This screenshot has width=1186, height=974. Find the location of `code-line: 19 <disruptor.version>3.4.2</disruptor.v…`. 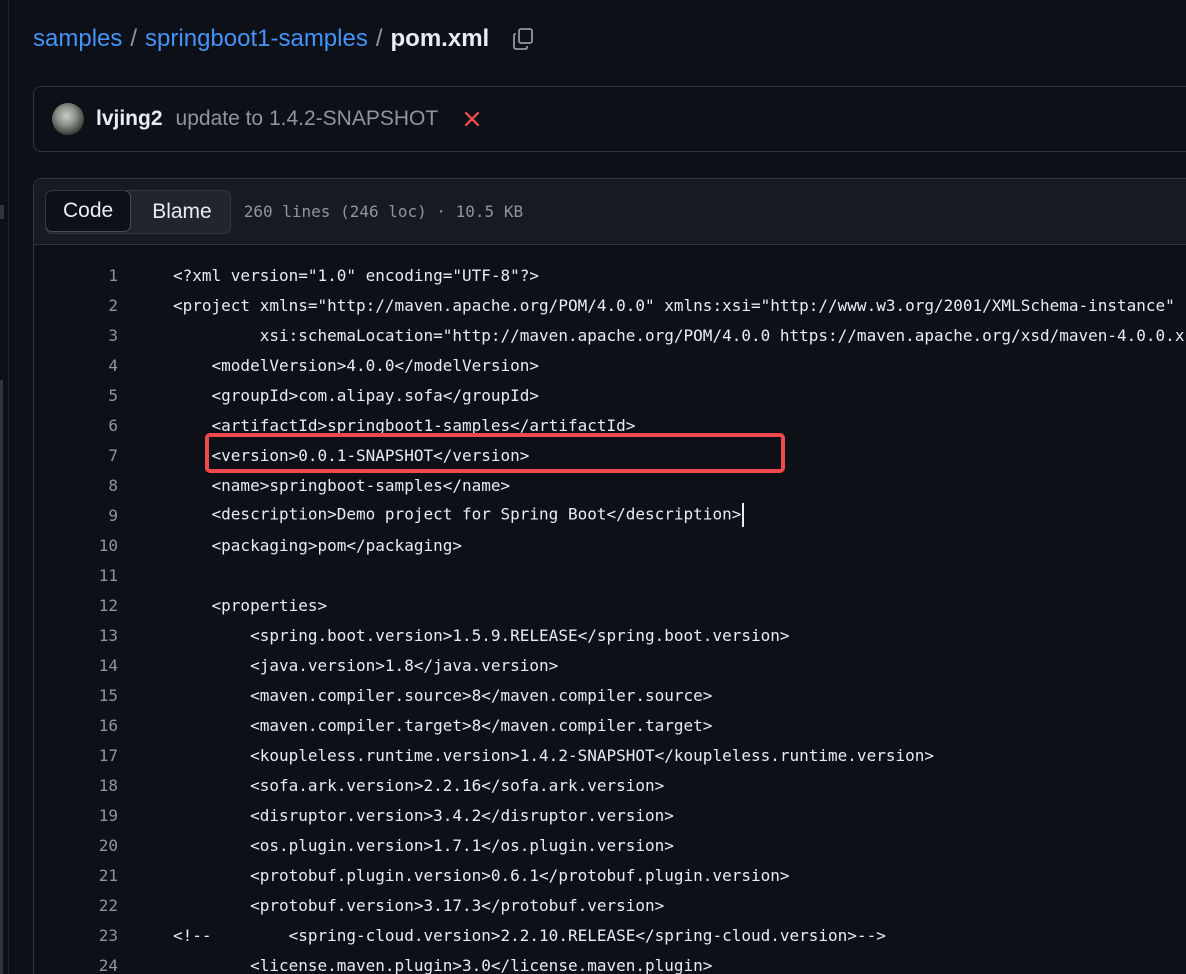

code-line: 19 <disruptor.version>3.4.2</disruptor.v… is located at coordinates (610, 815).